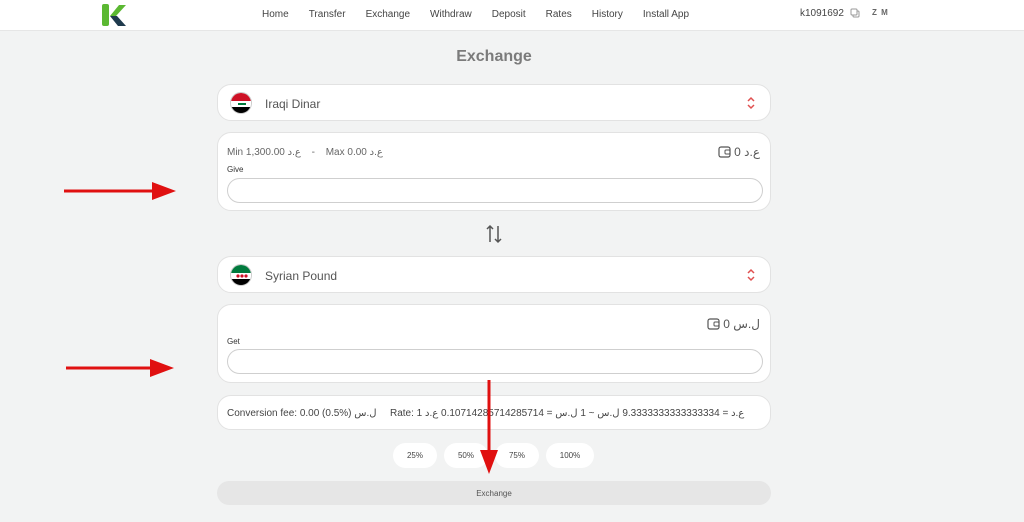  I want to click on percent-25-button: 25%, so click(415, 455).